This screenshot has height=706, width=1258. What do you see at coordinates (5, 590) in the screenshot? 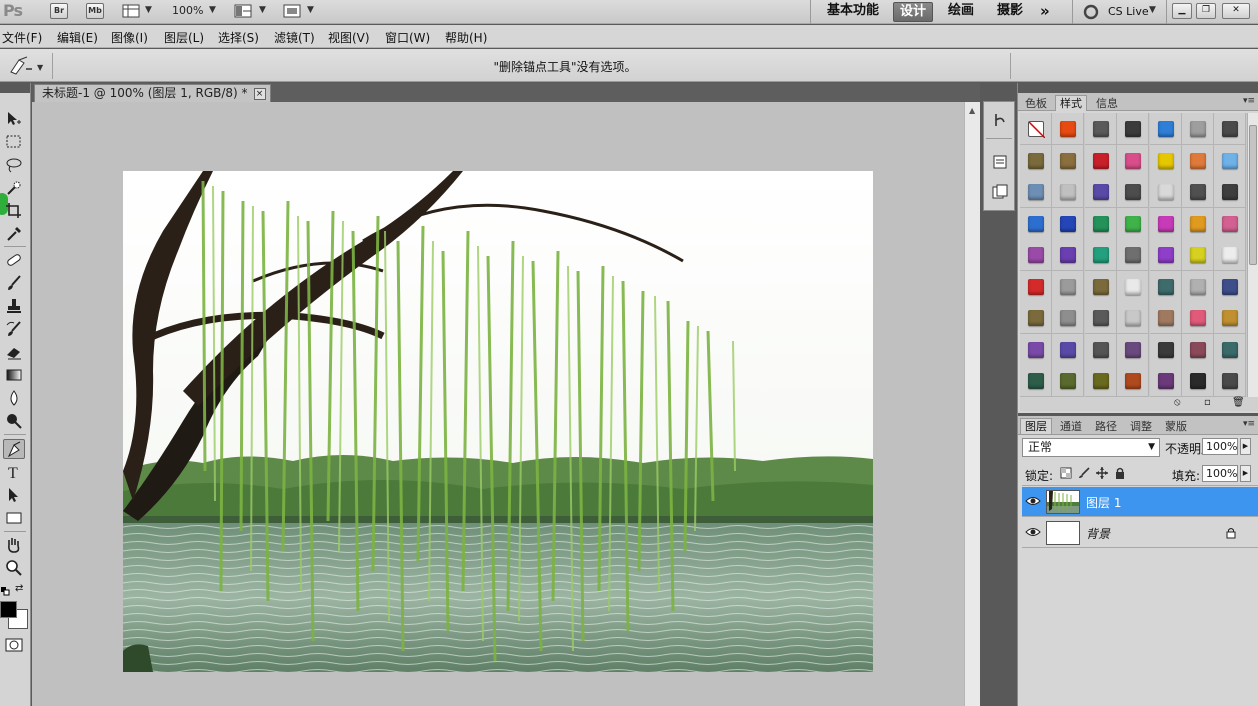
I see `default-colors-icon` at bounding box center [5, 590].